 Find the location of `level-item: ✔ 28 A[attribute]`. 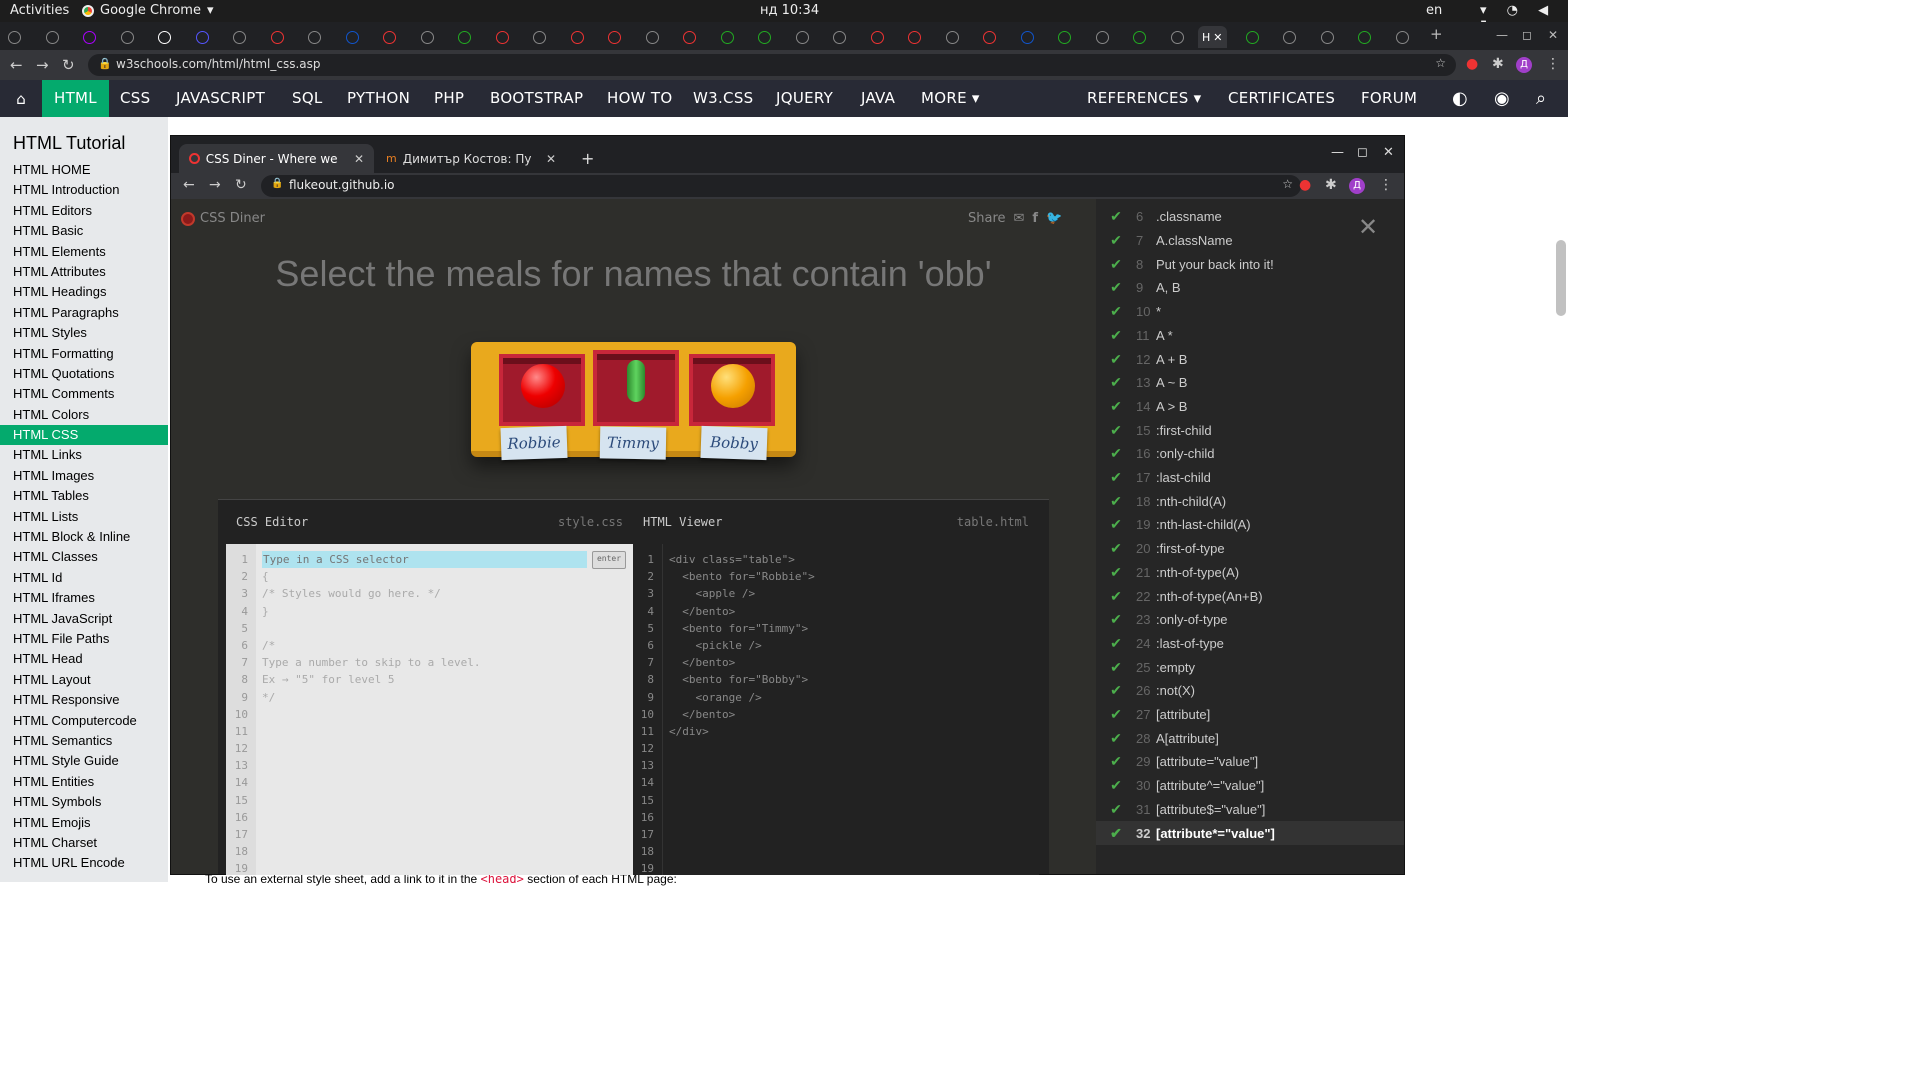

level-item: ✔ 28 A[attribute] is located at coordinates (1250, 738).